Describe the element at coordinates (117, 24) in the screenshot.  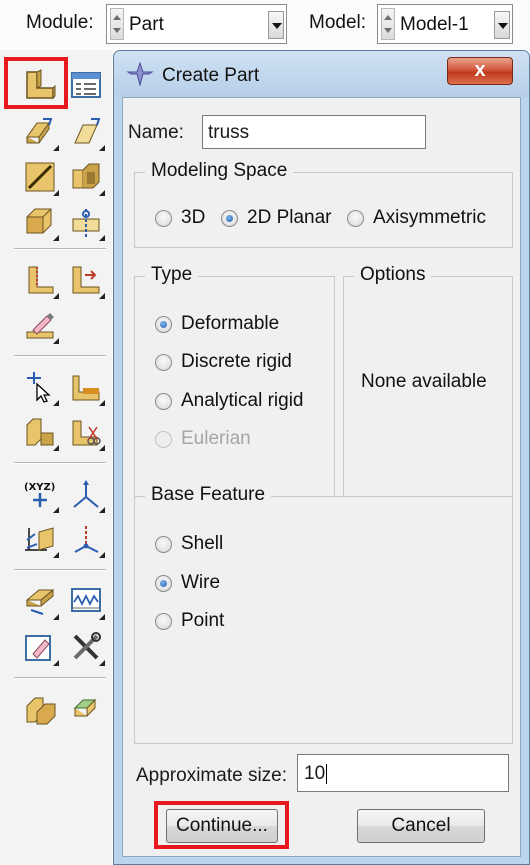
I see `module-spinner` at that location.